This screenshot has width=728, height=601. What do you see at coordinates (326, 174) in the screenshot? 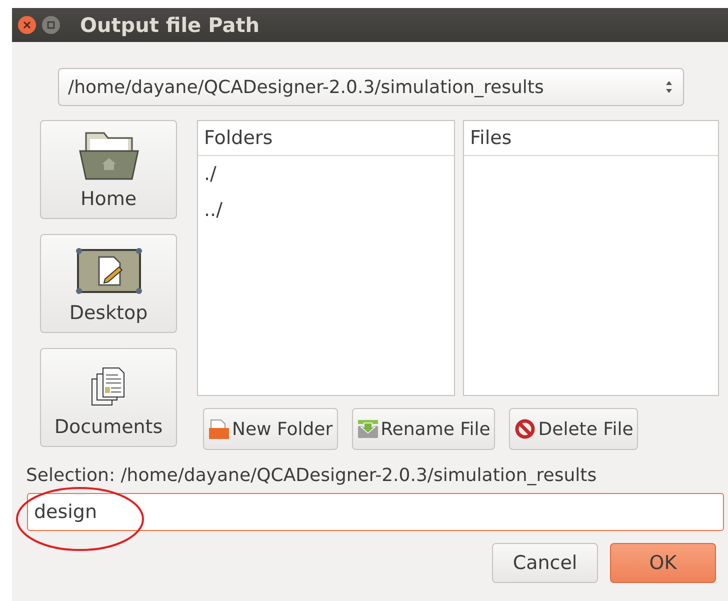
I see `folder-item: ./` at bounding box center [326, 174].